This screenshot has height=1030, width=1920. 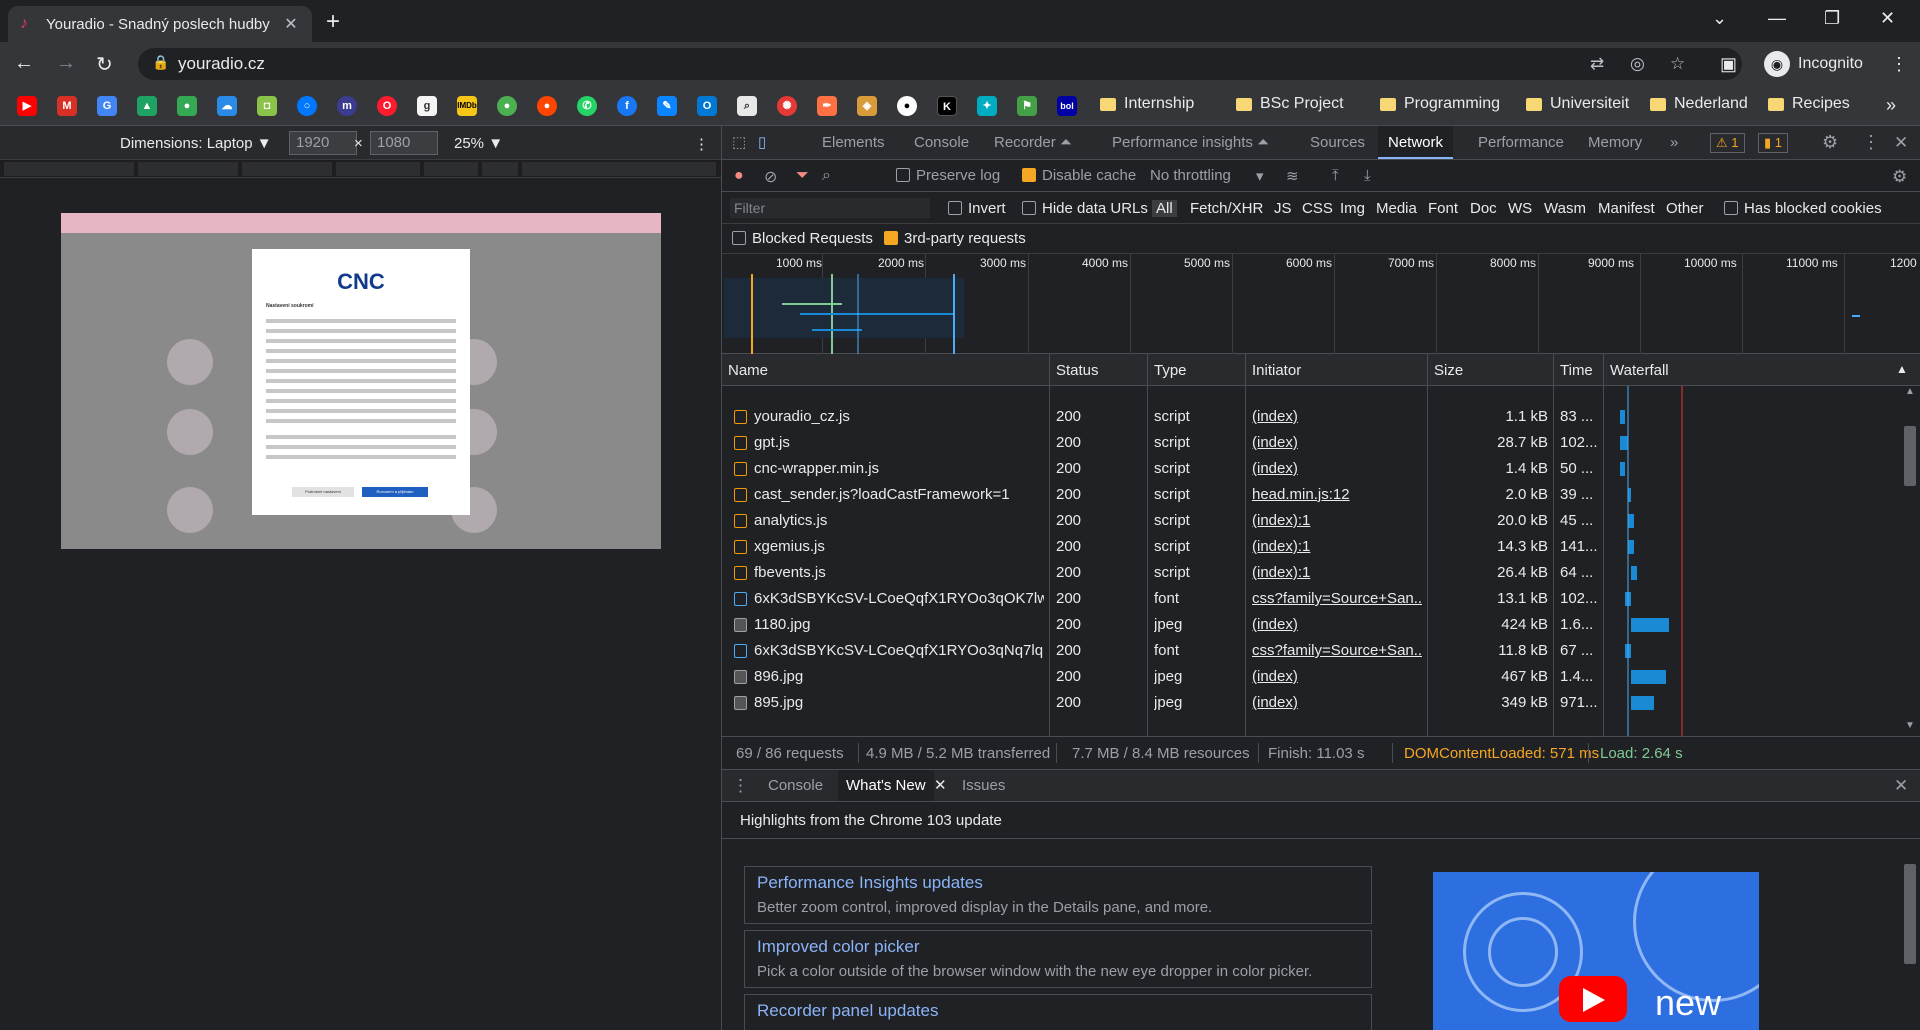 What do you see at coordinates (1899, 64) in the screenshot?
I see `menu-icon: ⋮` at bounding box center [1899, 64].